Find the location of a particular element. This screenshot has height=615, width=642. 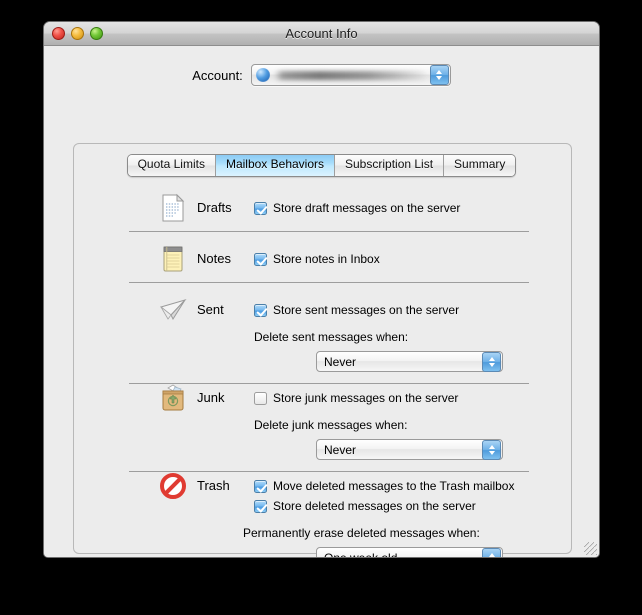

trash-store-on-server-row: Store deleted messages on the server is located at coordinates (365, 506).